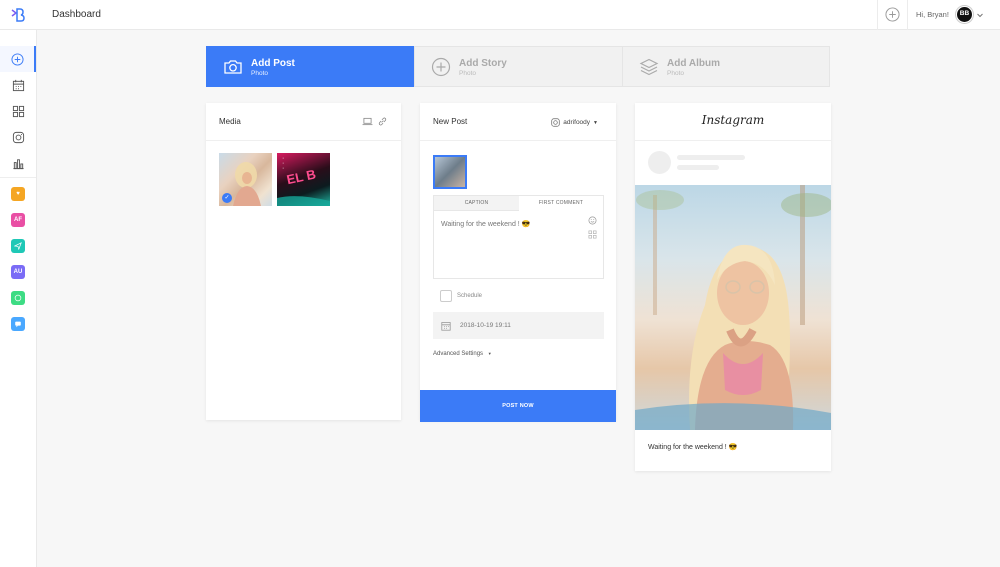 The height and width of the screenshot is (567, 1000). I want to click on advanced-settings-label: Advanced Settings, so click(458, 354).